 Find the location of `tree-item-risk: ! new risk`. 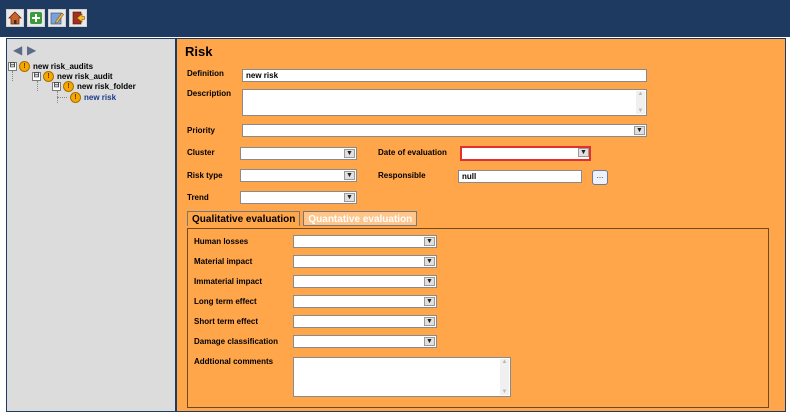

tree-item-risk: ! new risk is located at coordinates (87, 97).